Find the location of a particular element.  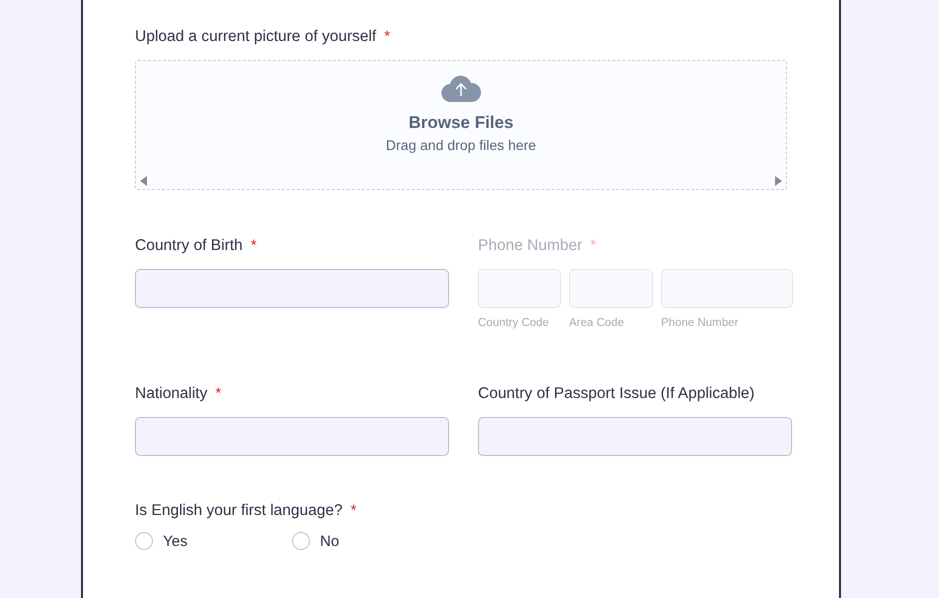

field-label: Phone Number is located at coordinates (530, 246).